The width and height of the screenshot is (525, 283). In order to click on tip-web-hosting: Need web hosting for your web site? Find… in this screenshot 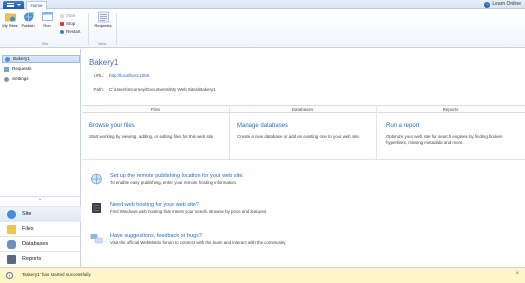, I will do `click(305, 212)`.